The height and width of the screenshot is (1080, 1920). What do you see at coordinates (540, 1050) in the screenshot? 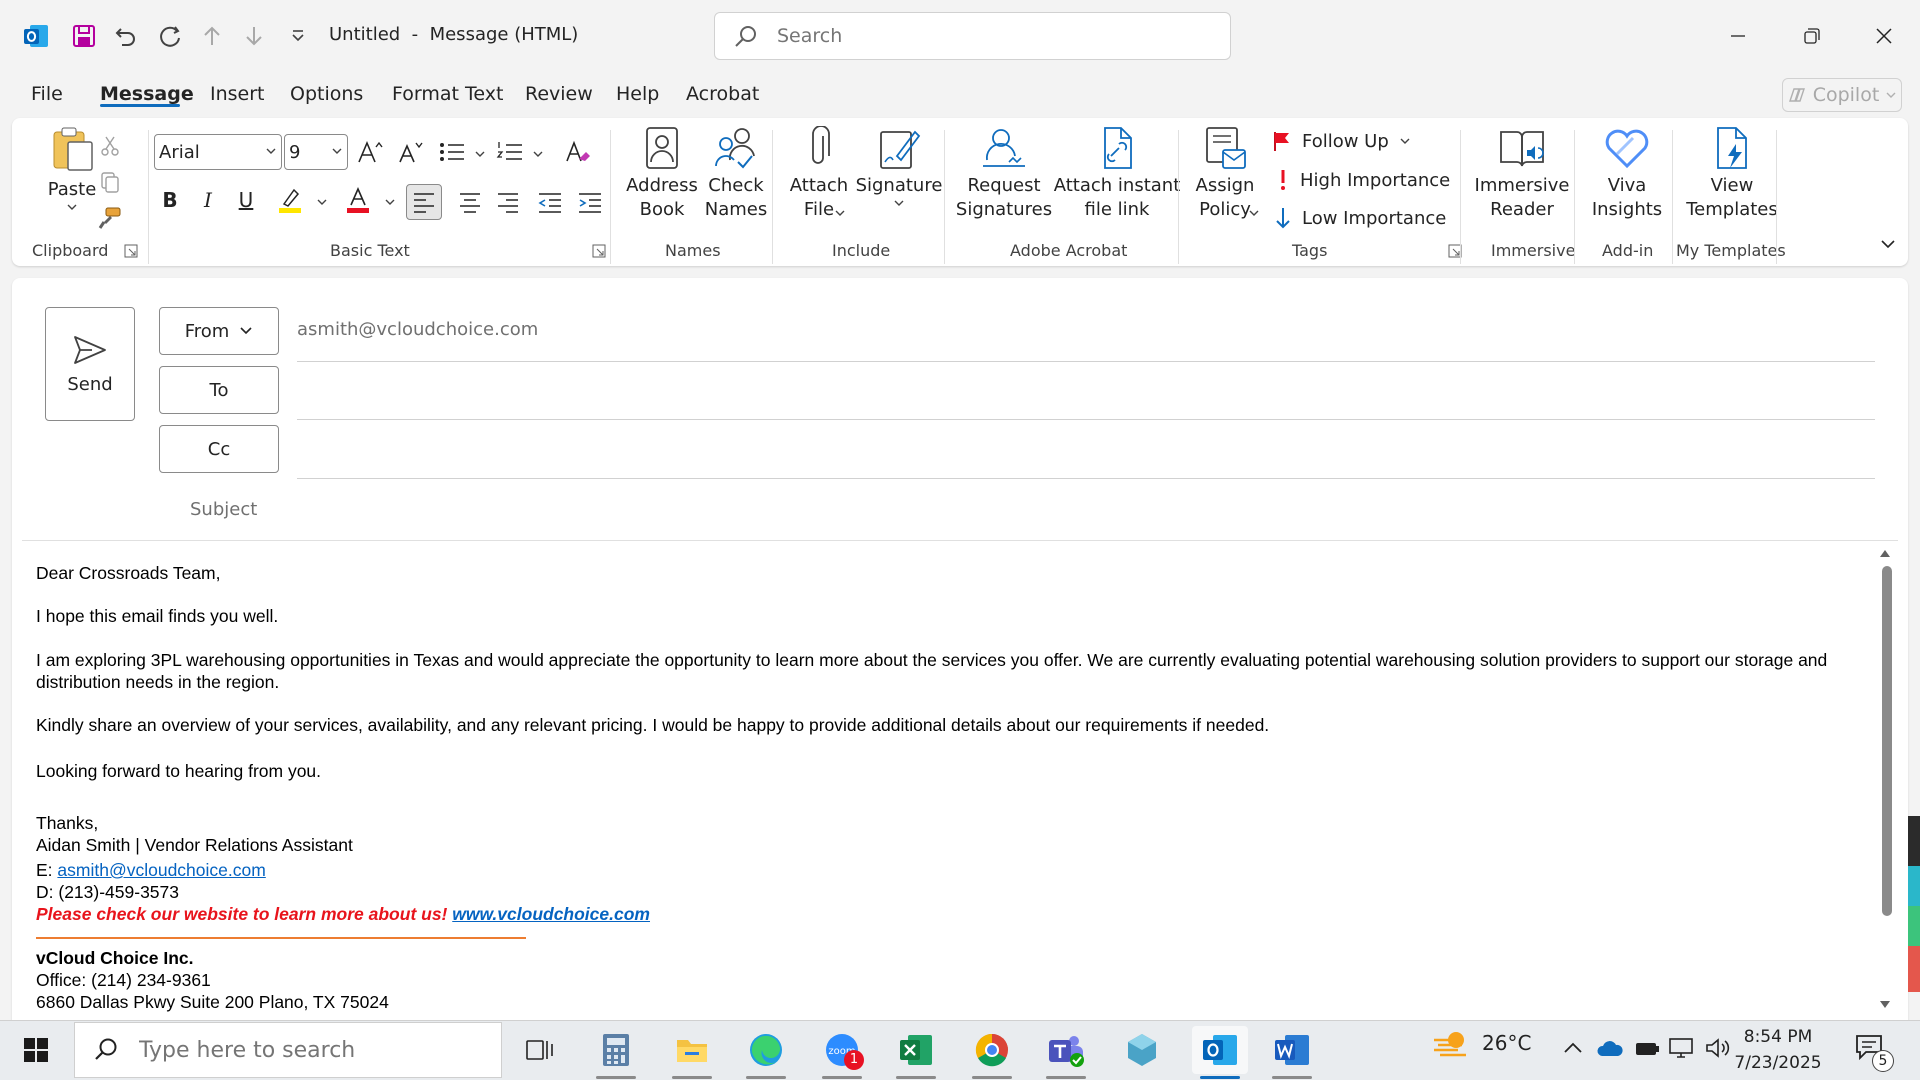
I see `task-view-button` at bounding box center [540, 1050].